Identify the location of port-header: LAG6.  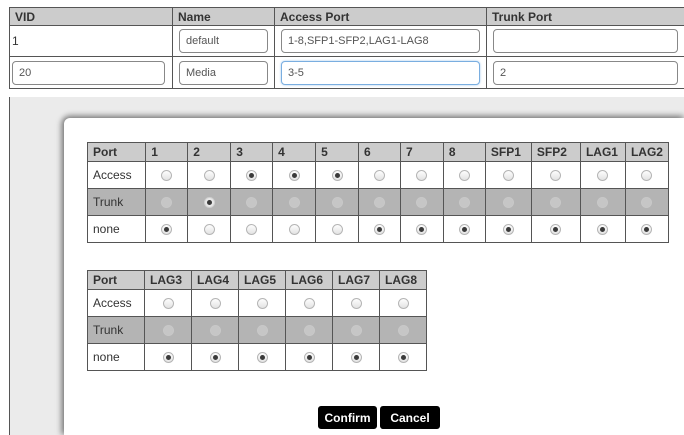
(309, 280).